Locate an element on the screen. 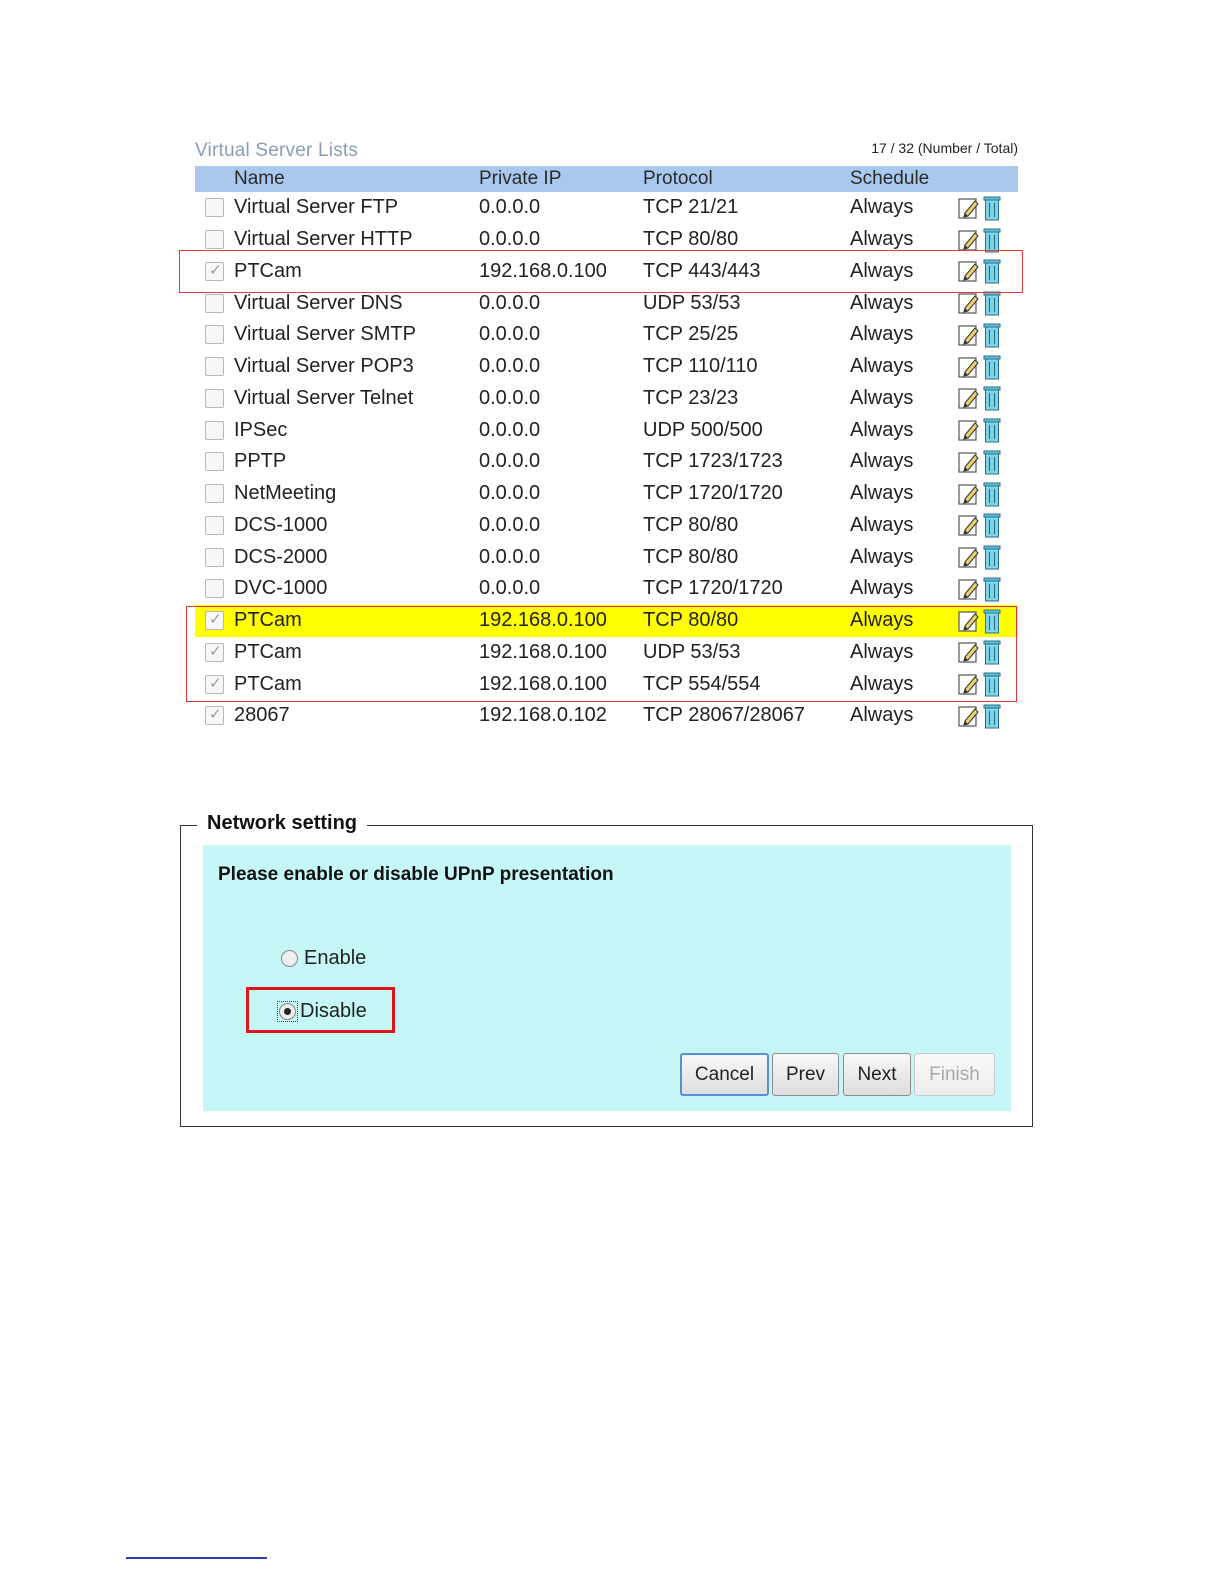 The height and width of the screenshot is (1584, 1224). next-button: Next is located at coordinates (877, 1074).